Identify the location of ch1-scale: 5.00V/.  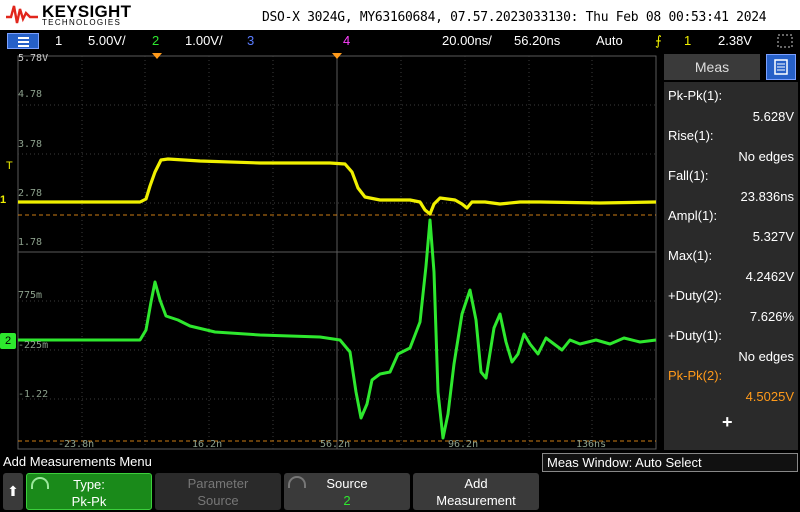
(107, 40).